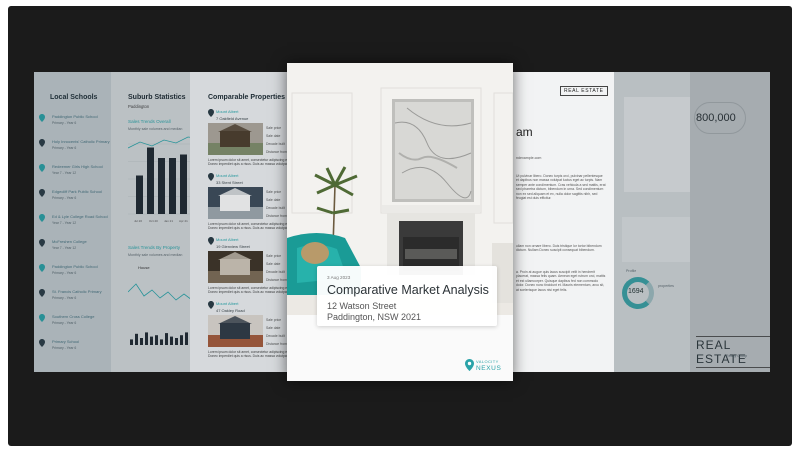 The width and height of the screenshot is (800, 457). I want to click on school-name: Primary School, so click(66, 341).